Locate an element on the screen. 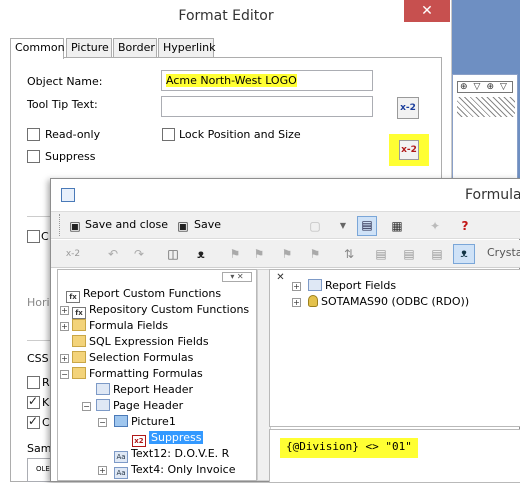  tree-item-report-custom-functions: fx Report Custom Functions is located at coordinates (144, 294).